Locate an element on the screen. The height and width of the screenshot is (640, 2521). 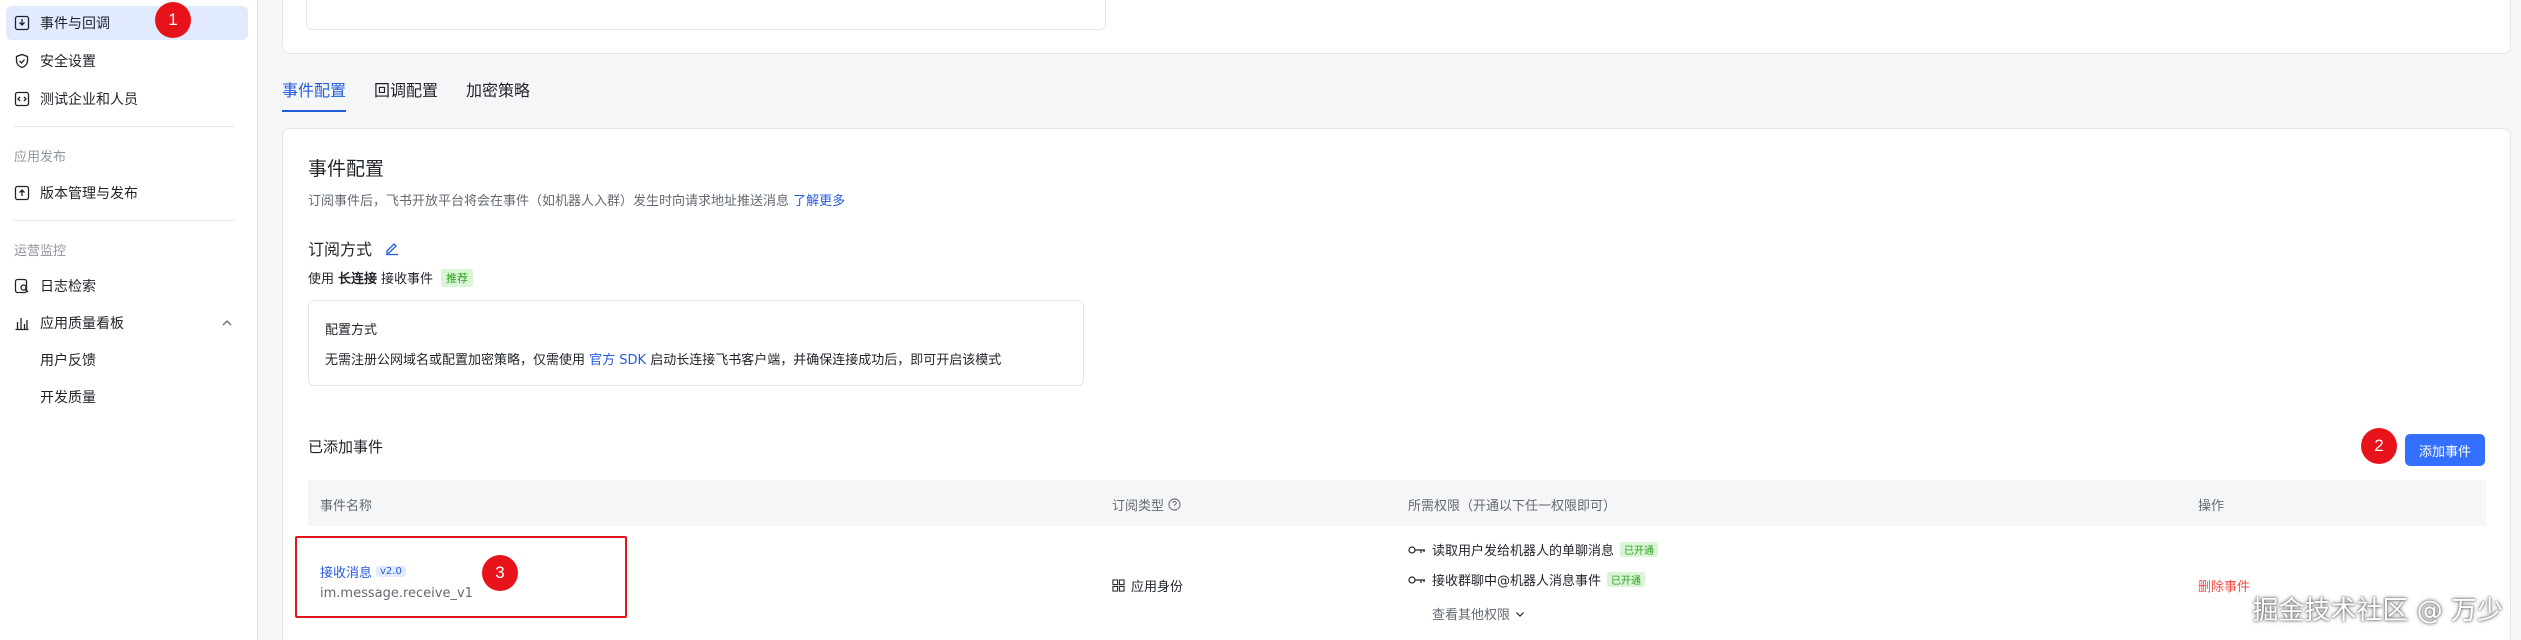
subscription-type-label: 应用身份 is located at coordinates (1157, 587).